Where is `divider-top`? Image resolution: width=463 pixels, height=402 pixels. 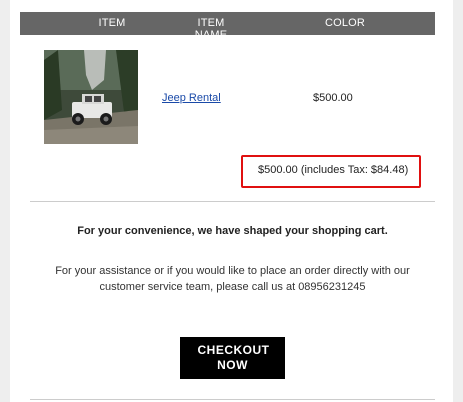
divider-top is located at coordinates (232, 201).